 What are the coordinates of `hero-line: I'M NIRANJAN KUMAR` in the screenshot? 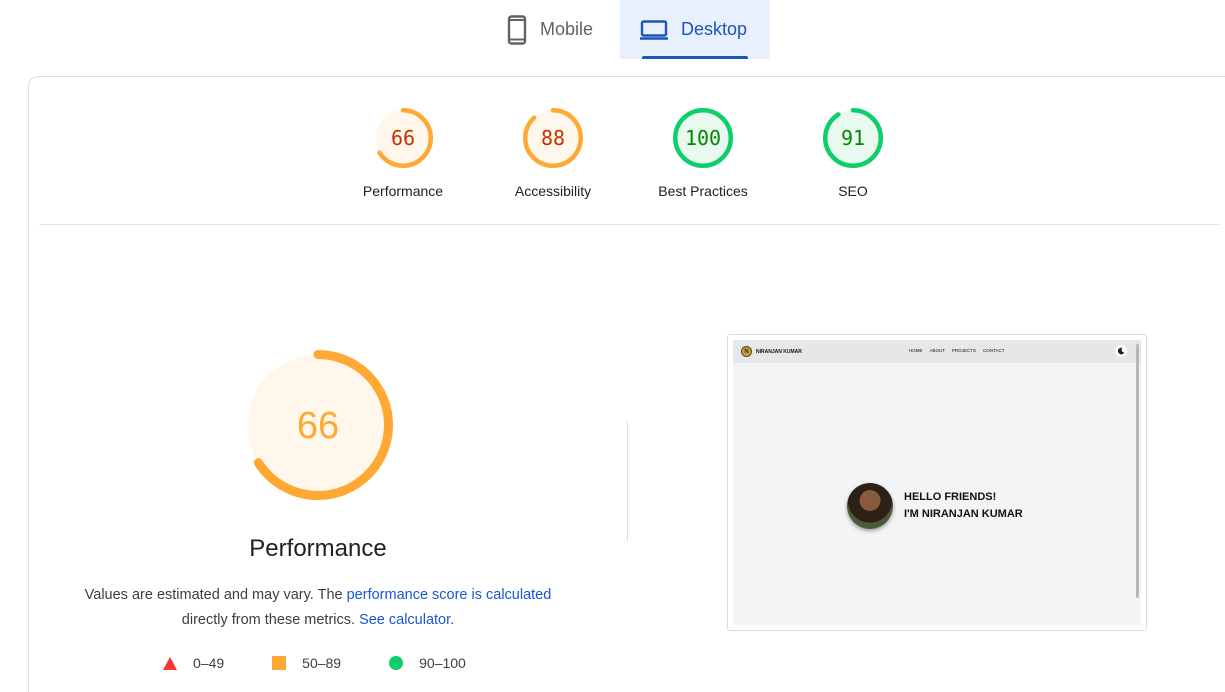 It's located at (963, 514).